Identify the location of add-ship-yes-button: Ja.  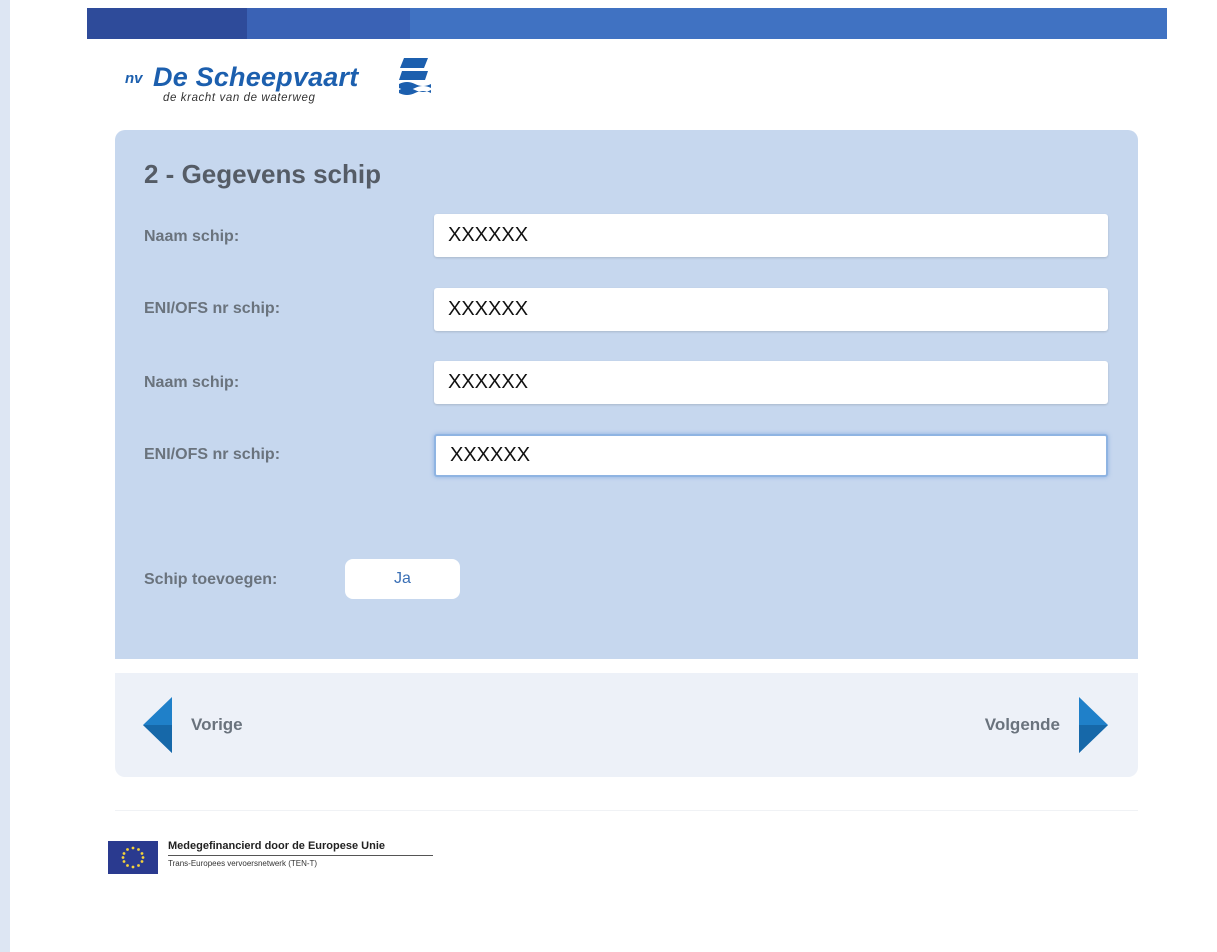
(402, 579).